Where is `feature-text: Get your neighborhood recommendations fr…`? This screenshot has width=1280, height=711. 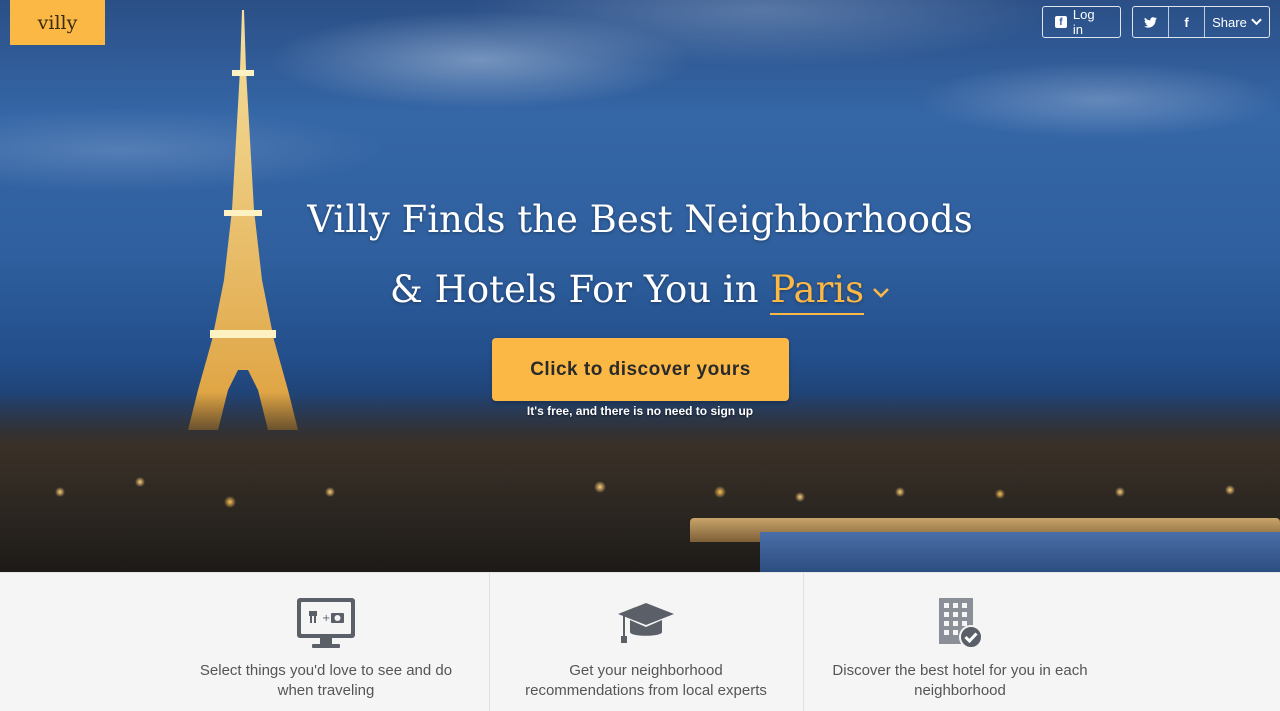
feature-text: Get your neighborhood recommendations fr… is located at coordinates (646, 680).